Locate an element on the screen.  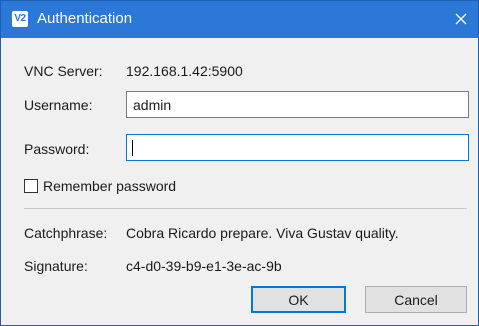
vnc-server-value: 192.168.1.42:5900 is located at coordinates (184, 71).